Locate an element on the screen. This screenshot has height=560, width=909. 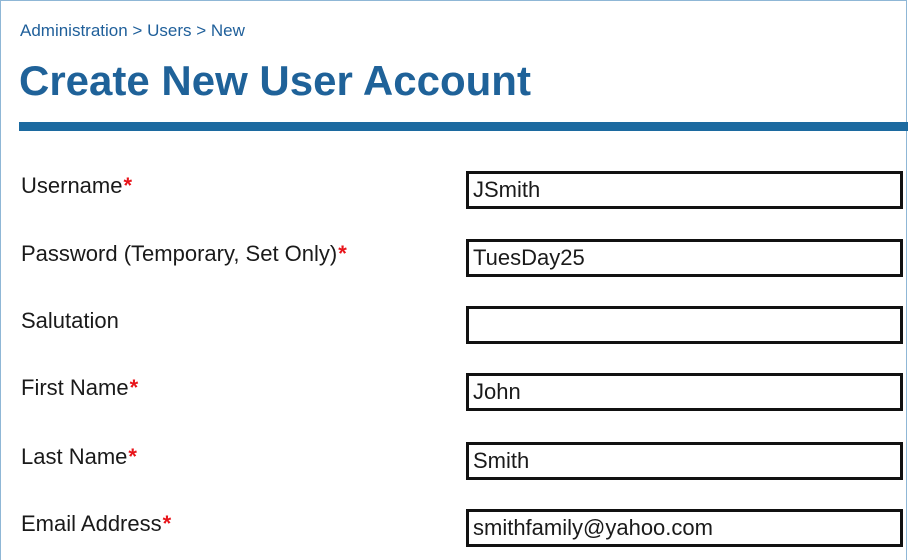
username-label: Username* is located at coordinates (77, 185).